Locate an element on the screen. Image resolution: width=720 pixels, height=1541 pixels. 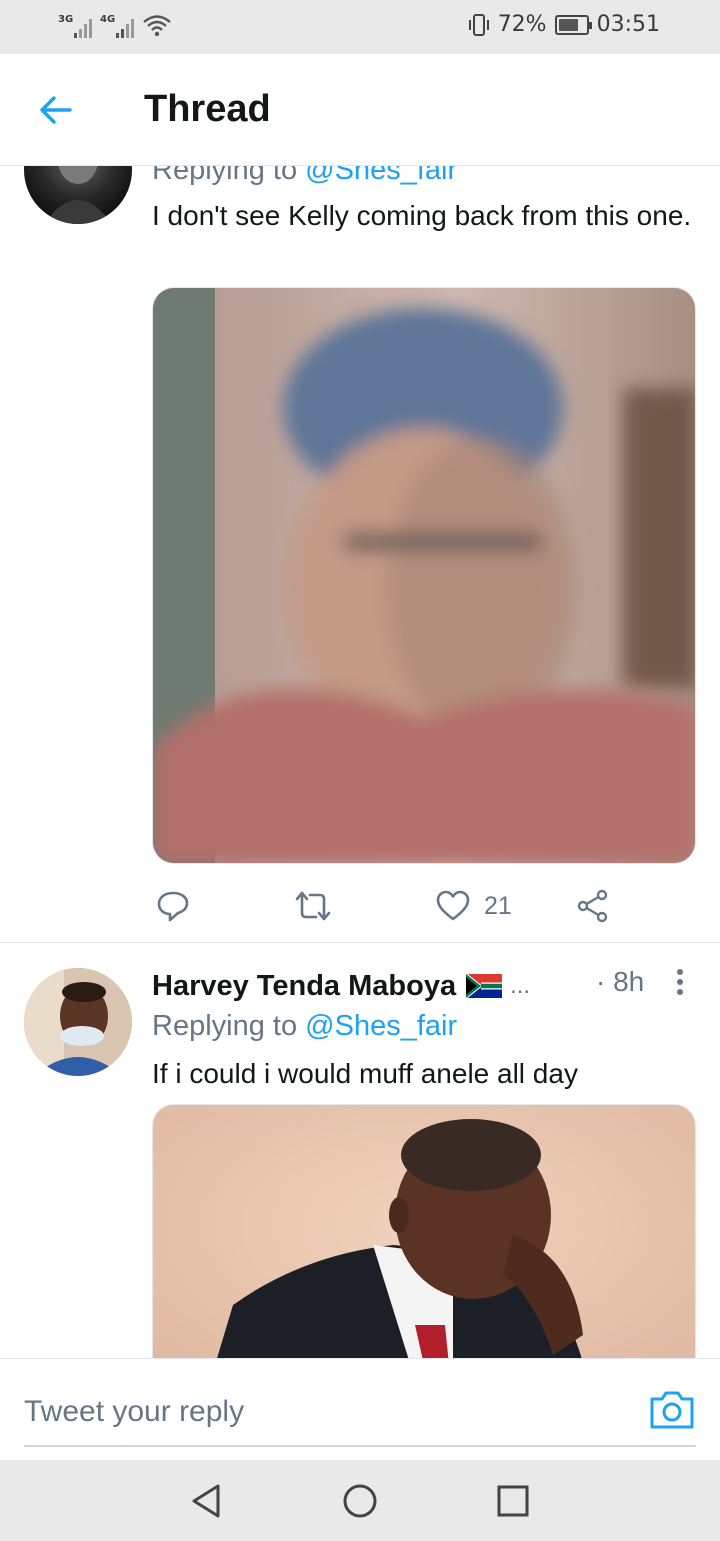
signal-4g: 4G is located at coordinates (117, 25).